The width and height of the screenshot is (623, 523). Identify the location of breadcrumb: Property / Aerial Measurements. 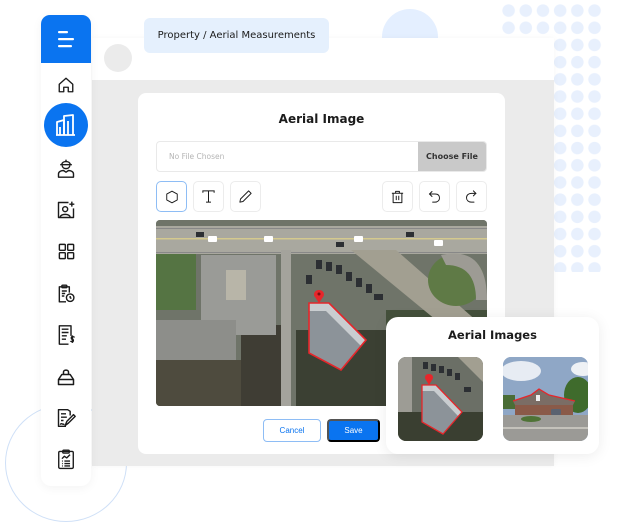
(236, 35).